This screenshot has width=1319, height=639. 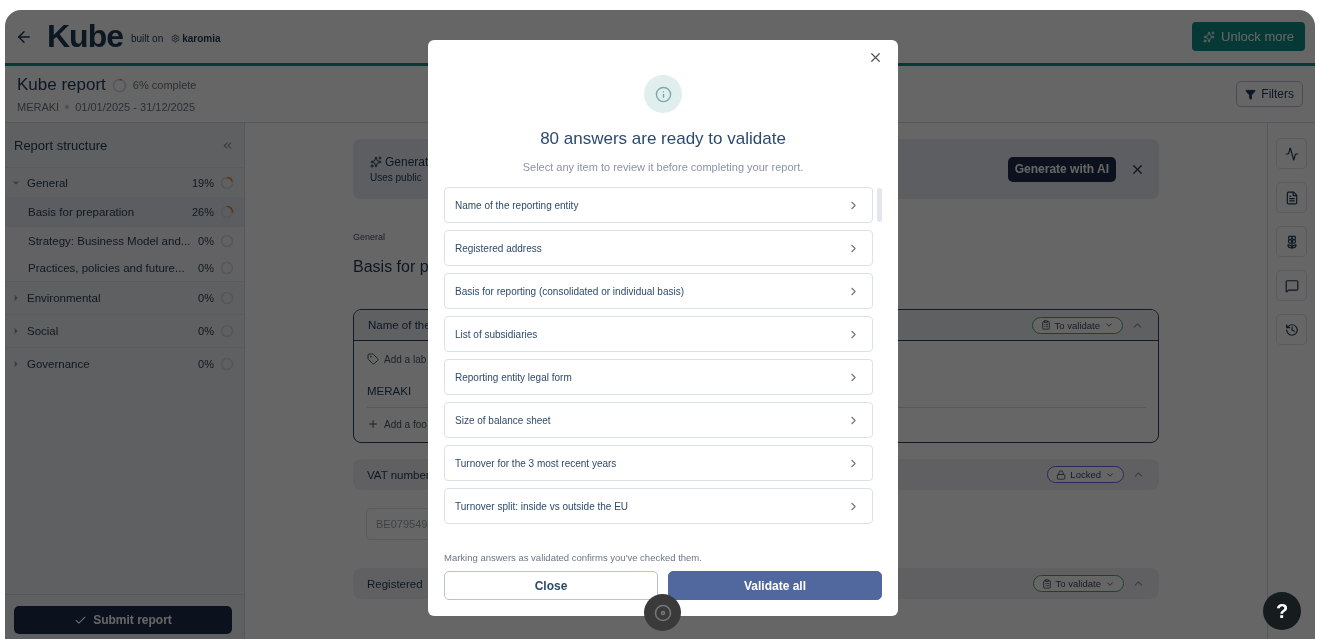 What do you see at coordinates (202, 182) in the screenshot?
I see `tree-percent: 19%` at bounding box center [202, 182].